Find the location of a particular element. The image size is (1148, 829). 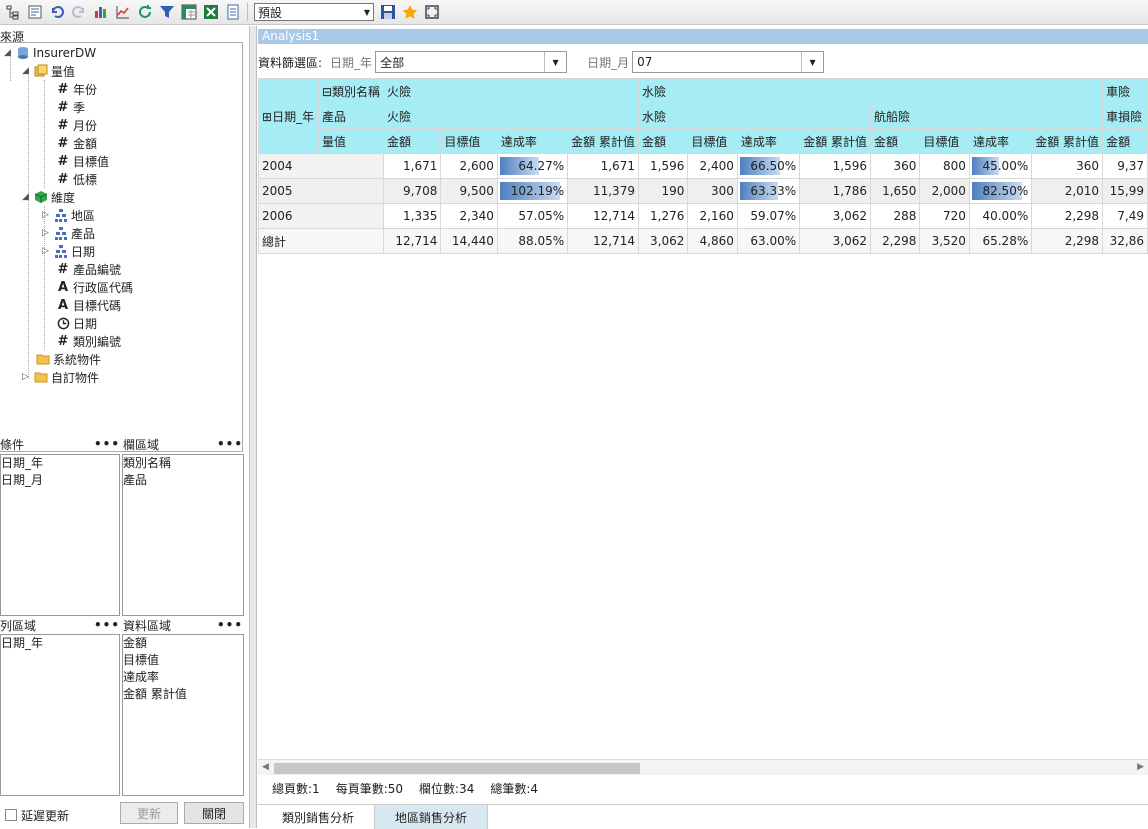

data-zone: 金額 目標值 達成率 金額 累計值 is located at coordinates (183, 715).